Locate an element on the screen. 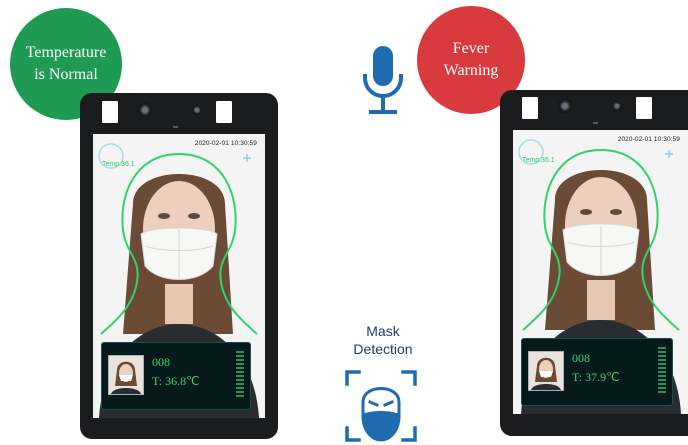 Image resolution: width=688 pixels, height=445 pixels. mask-detection-label: Mask Detection is located at coordinates (383, 340).